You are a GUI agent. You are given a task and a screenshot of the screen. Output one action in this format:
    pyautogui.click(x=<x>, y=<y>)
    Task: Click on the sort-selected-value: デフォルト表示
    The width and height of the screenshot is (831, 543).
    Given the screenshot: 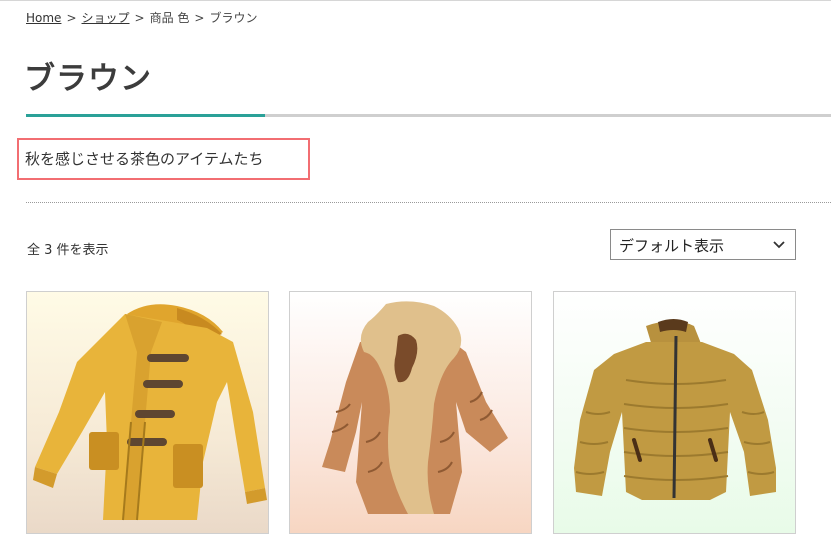 What is the action you would take?
    pyautogui.click(x=672, y=246)
    